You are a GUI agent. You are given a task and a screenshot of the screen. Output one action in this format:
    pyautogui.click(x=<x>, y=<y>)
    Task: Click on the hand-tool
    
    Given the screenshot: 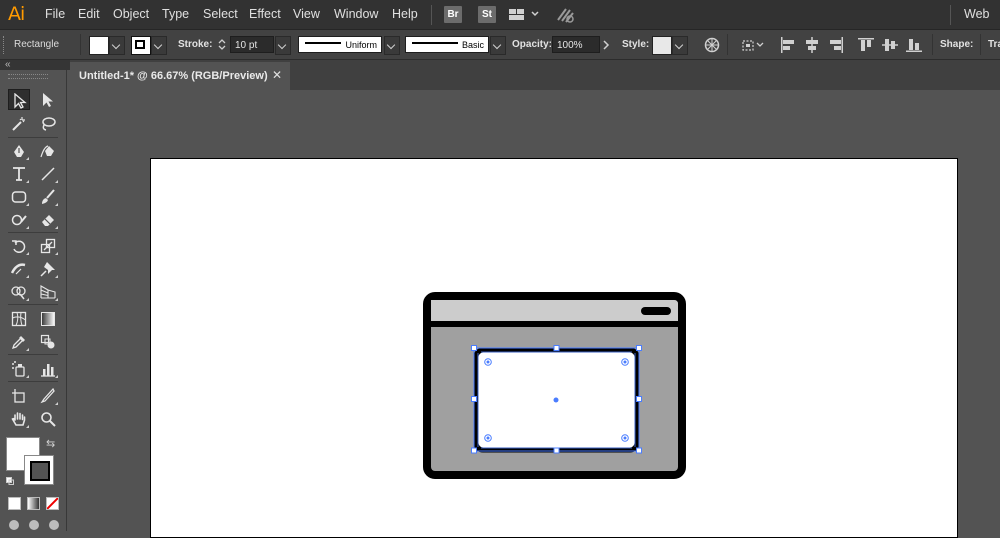 What is the action you would take?
    pyautogui.click(x=19, y=418)
    